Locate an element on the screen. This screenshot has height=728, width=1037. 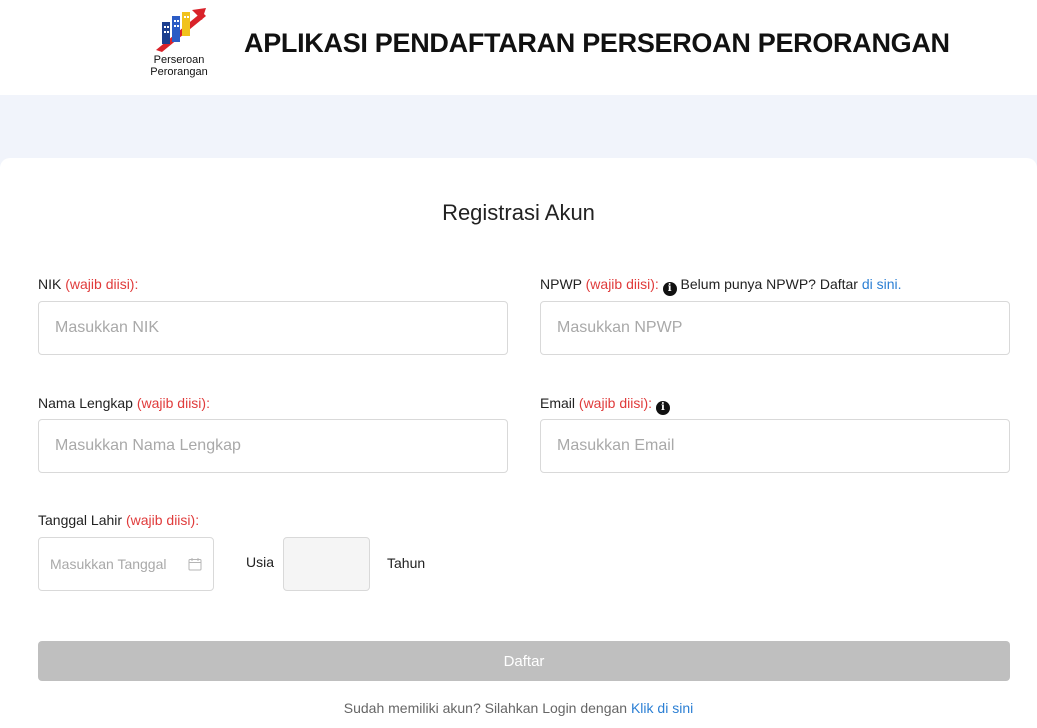
building-logo-icon is located at coordinates (181, 30).